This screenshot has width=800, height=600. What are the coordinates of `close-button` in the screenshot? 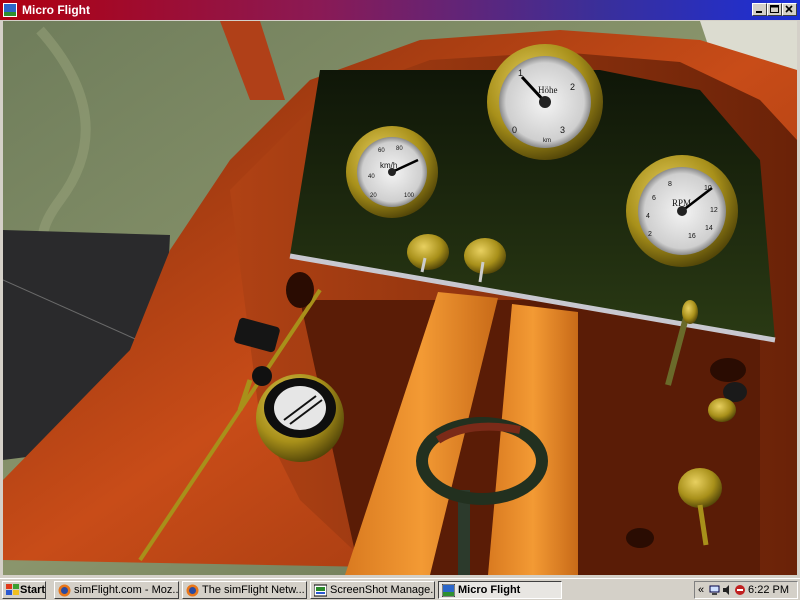 It's located at (789, 9).